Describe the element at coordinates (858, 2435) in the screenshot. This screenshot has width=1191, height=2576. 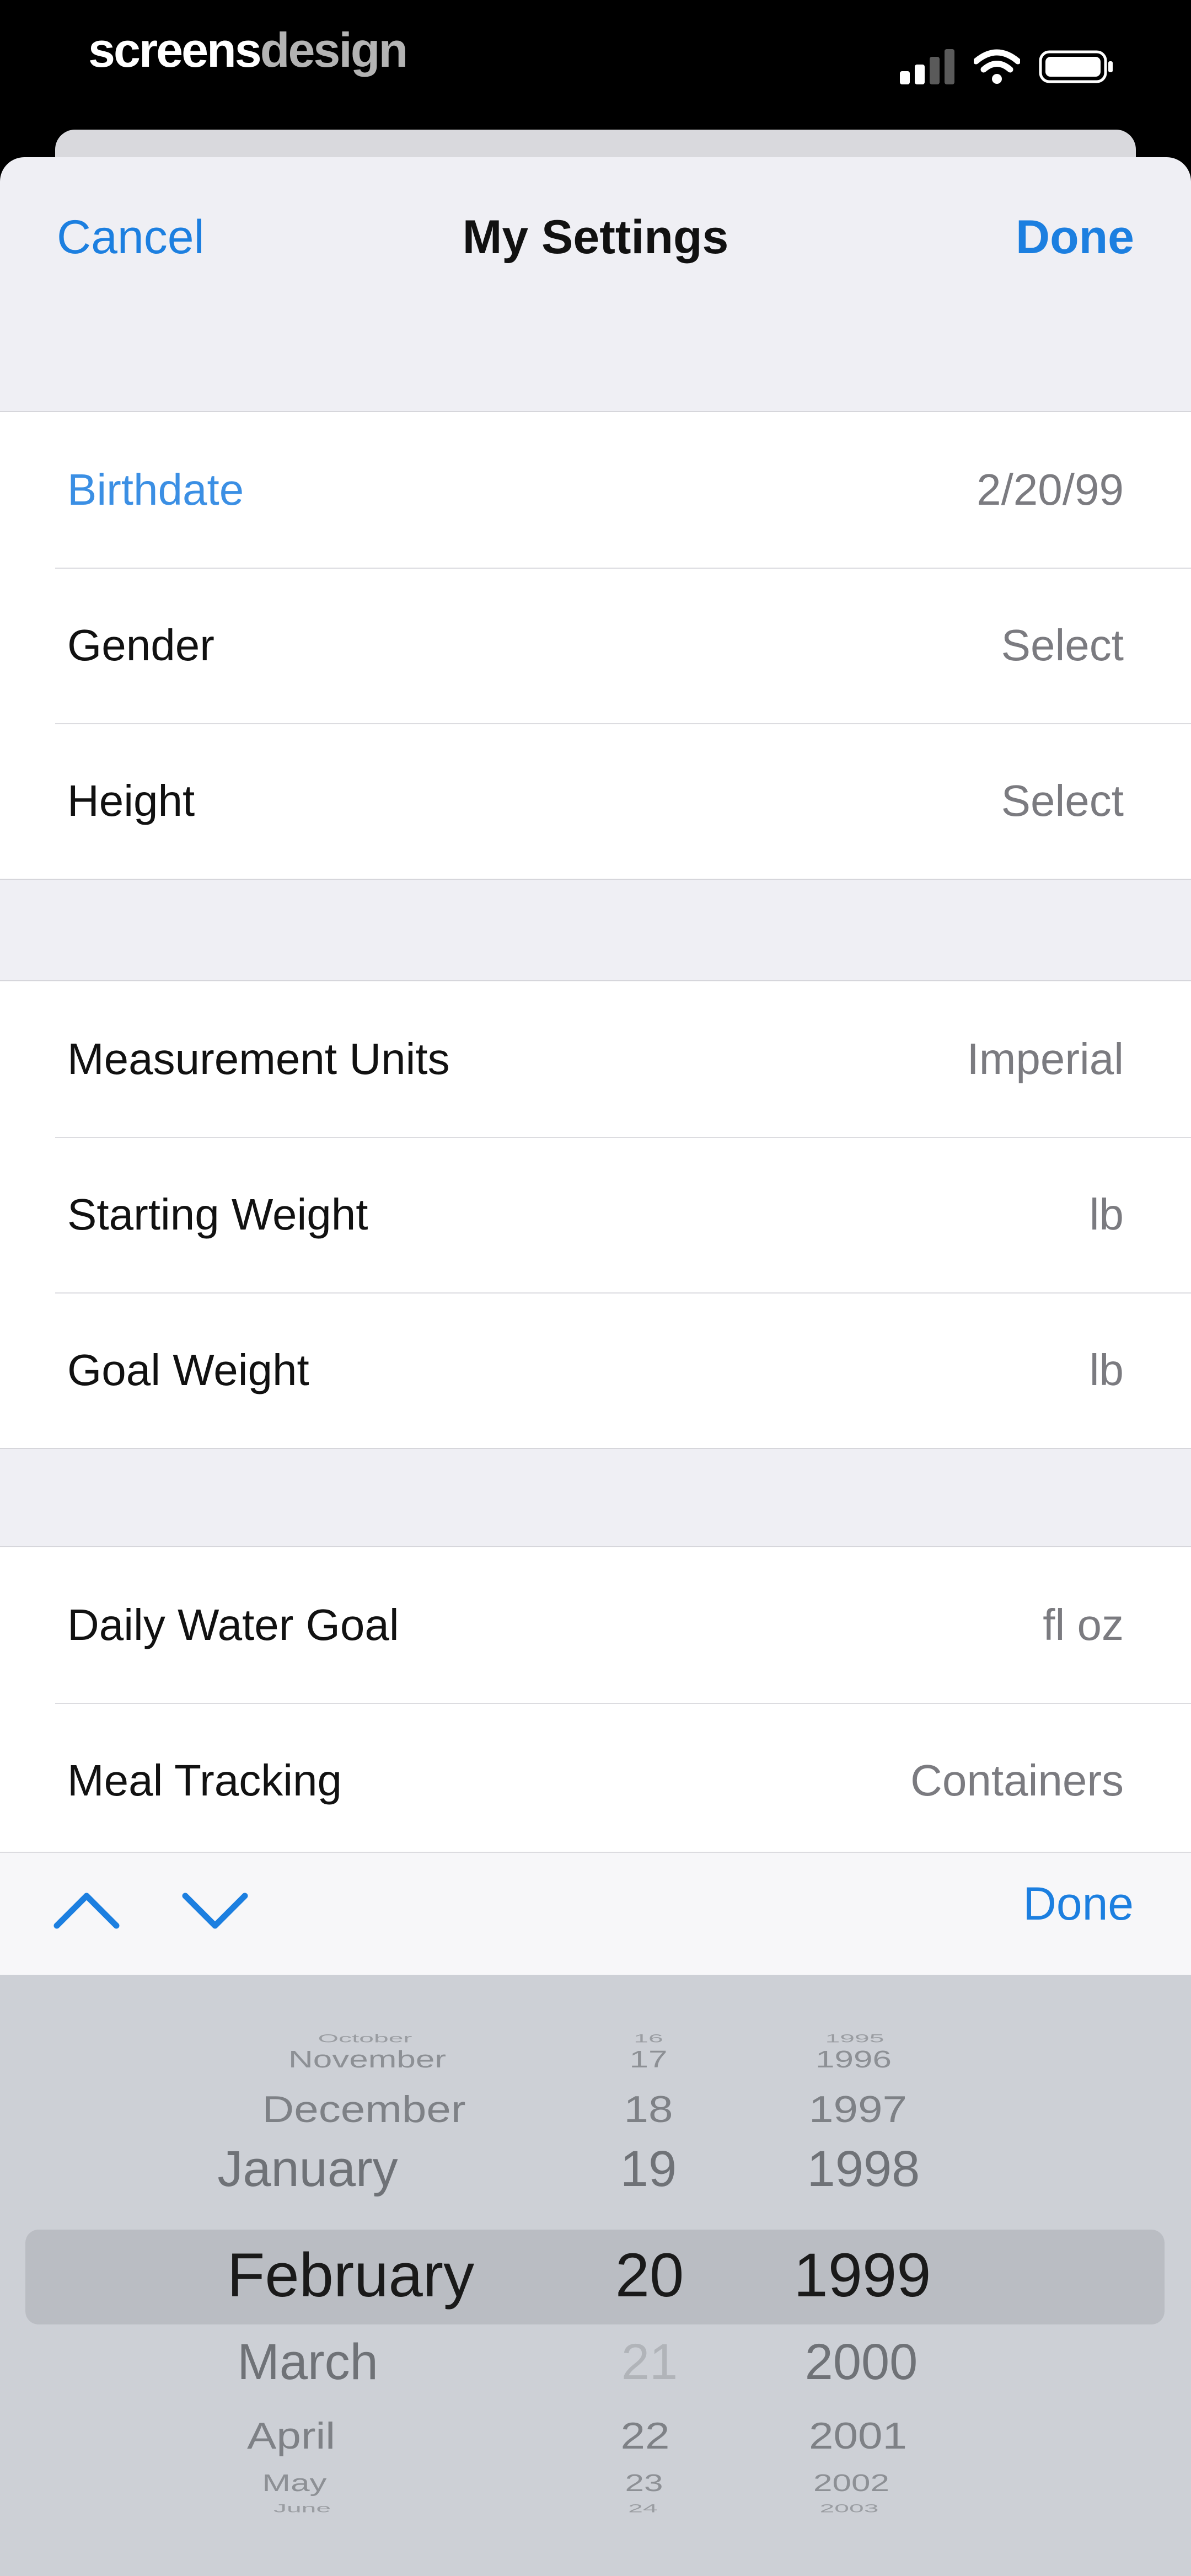
I see `picker-year-item: 2001` at that location.